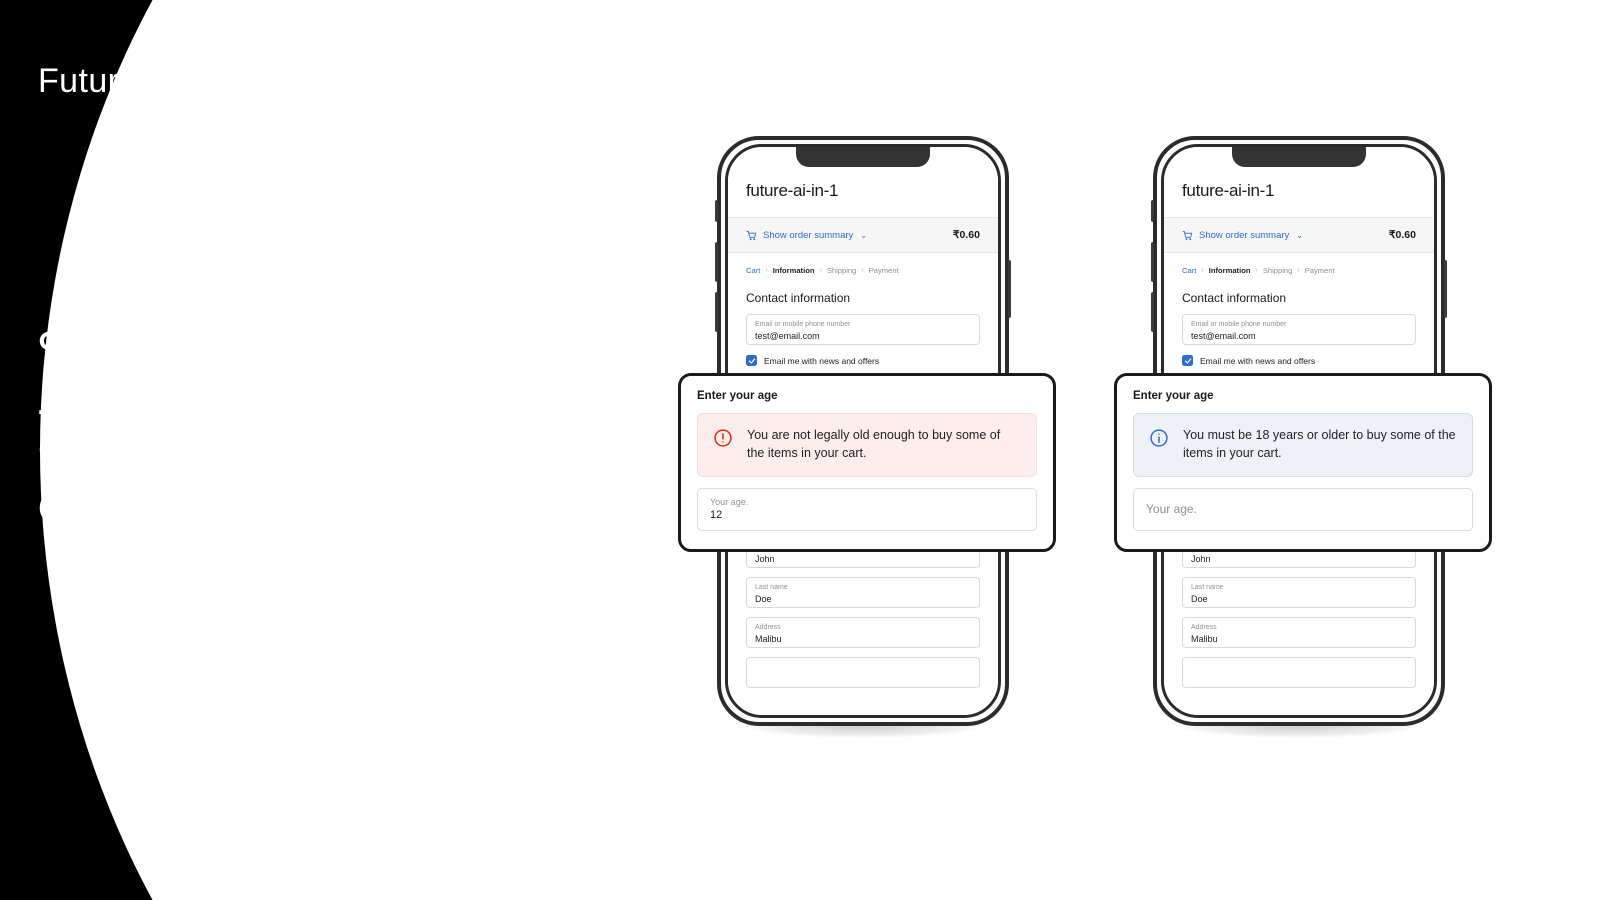  What do you see at coordinates (723, 438) in the screenshot?
I see `alert-circle-icon` at bounding box center [723, 438].